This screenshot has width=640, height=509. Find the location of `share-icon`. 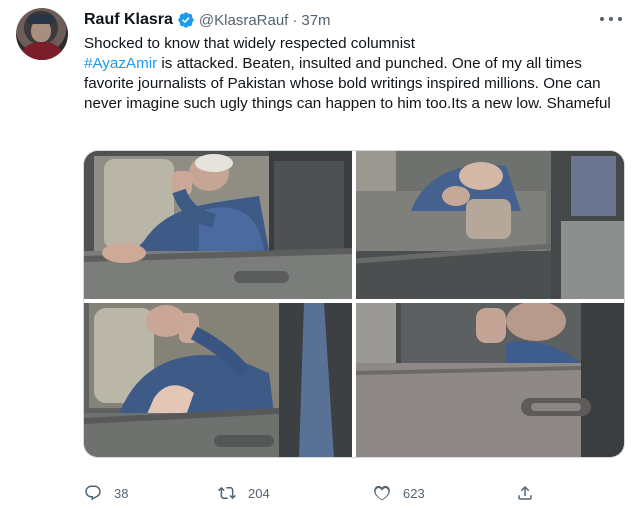

share-icon is located at coordinates (525, 492).